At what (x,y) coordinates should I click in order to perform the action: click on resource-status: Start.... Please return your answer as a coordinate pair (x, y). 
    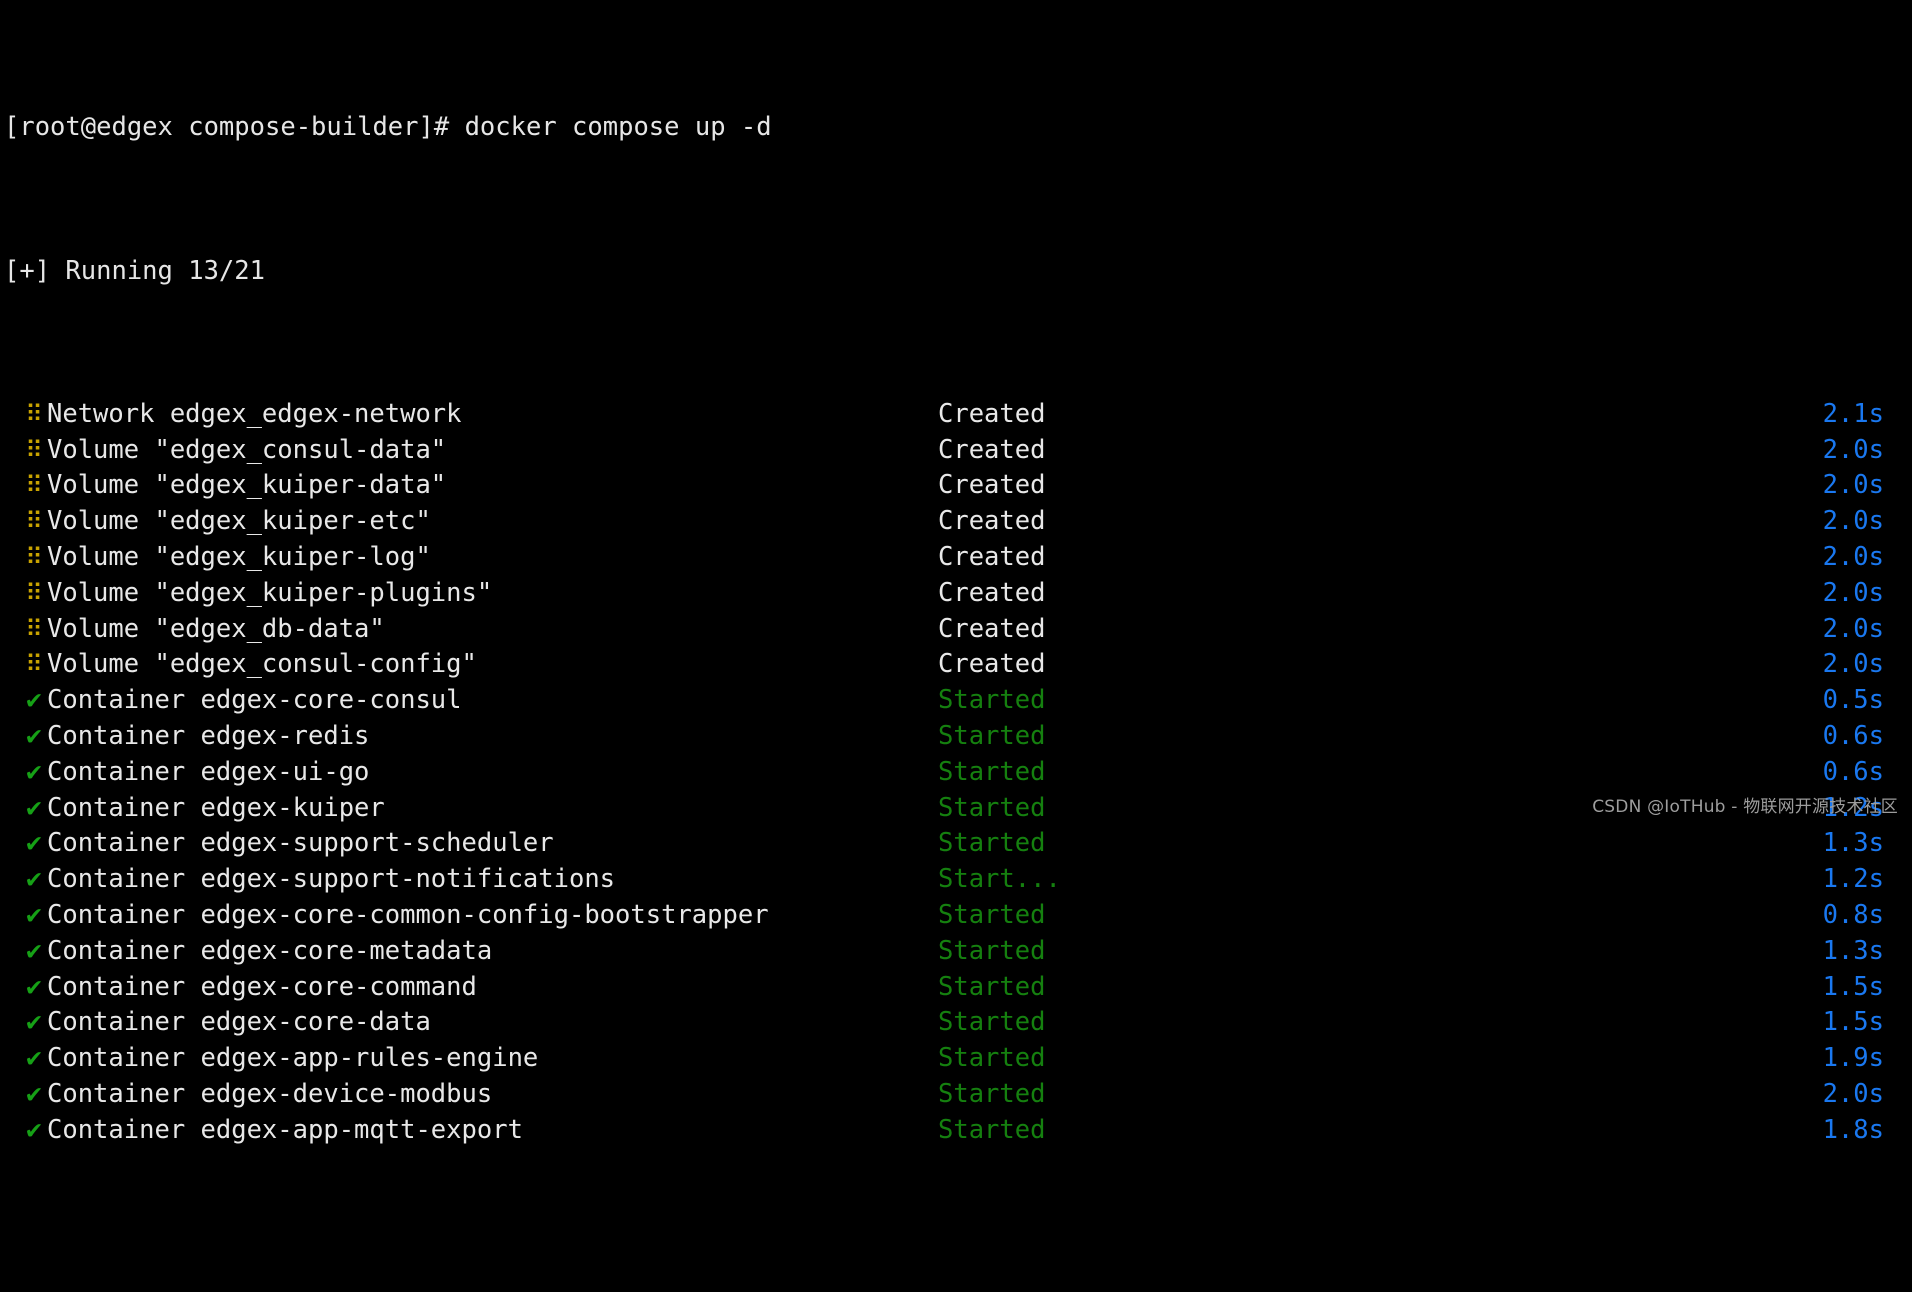
    Looking at the image, I should click on (999, 879).